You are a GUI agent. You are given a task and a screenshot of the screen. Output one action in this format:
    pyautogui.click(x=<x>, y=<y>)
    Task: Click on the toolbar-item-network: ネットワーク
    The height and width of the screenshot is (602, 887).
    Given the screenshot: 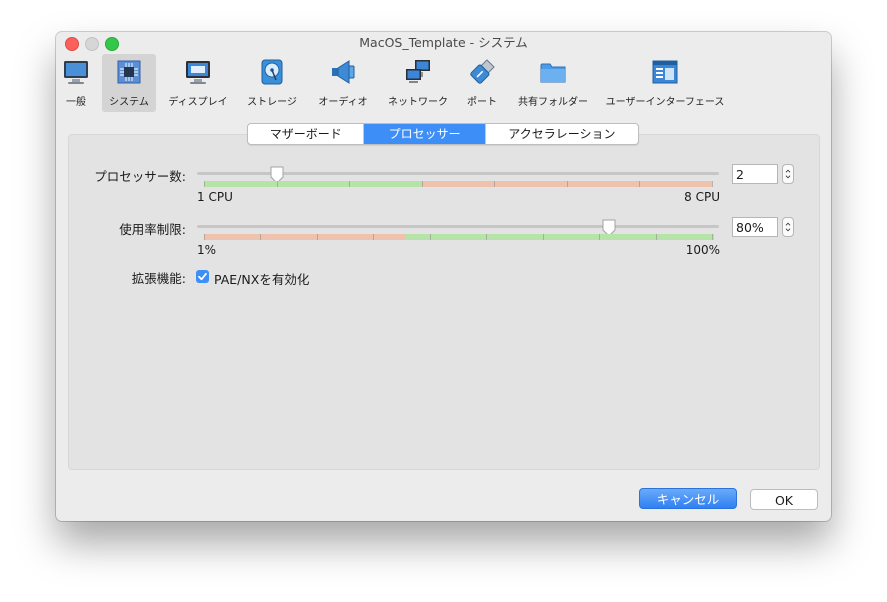 What is the action you would take?
    pyautogui.click(x=418, y=83)
    